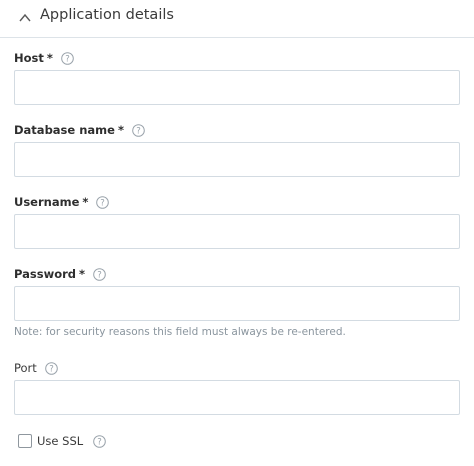  Describe the element at coordinates (237, 87) in the screenshot. I see `host-input` at that location.